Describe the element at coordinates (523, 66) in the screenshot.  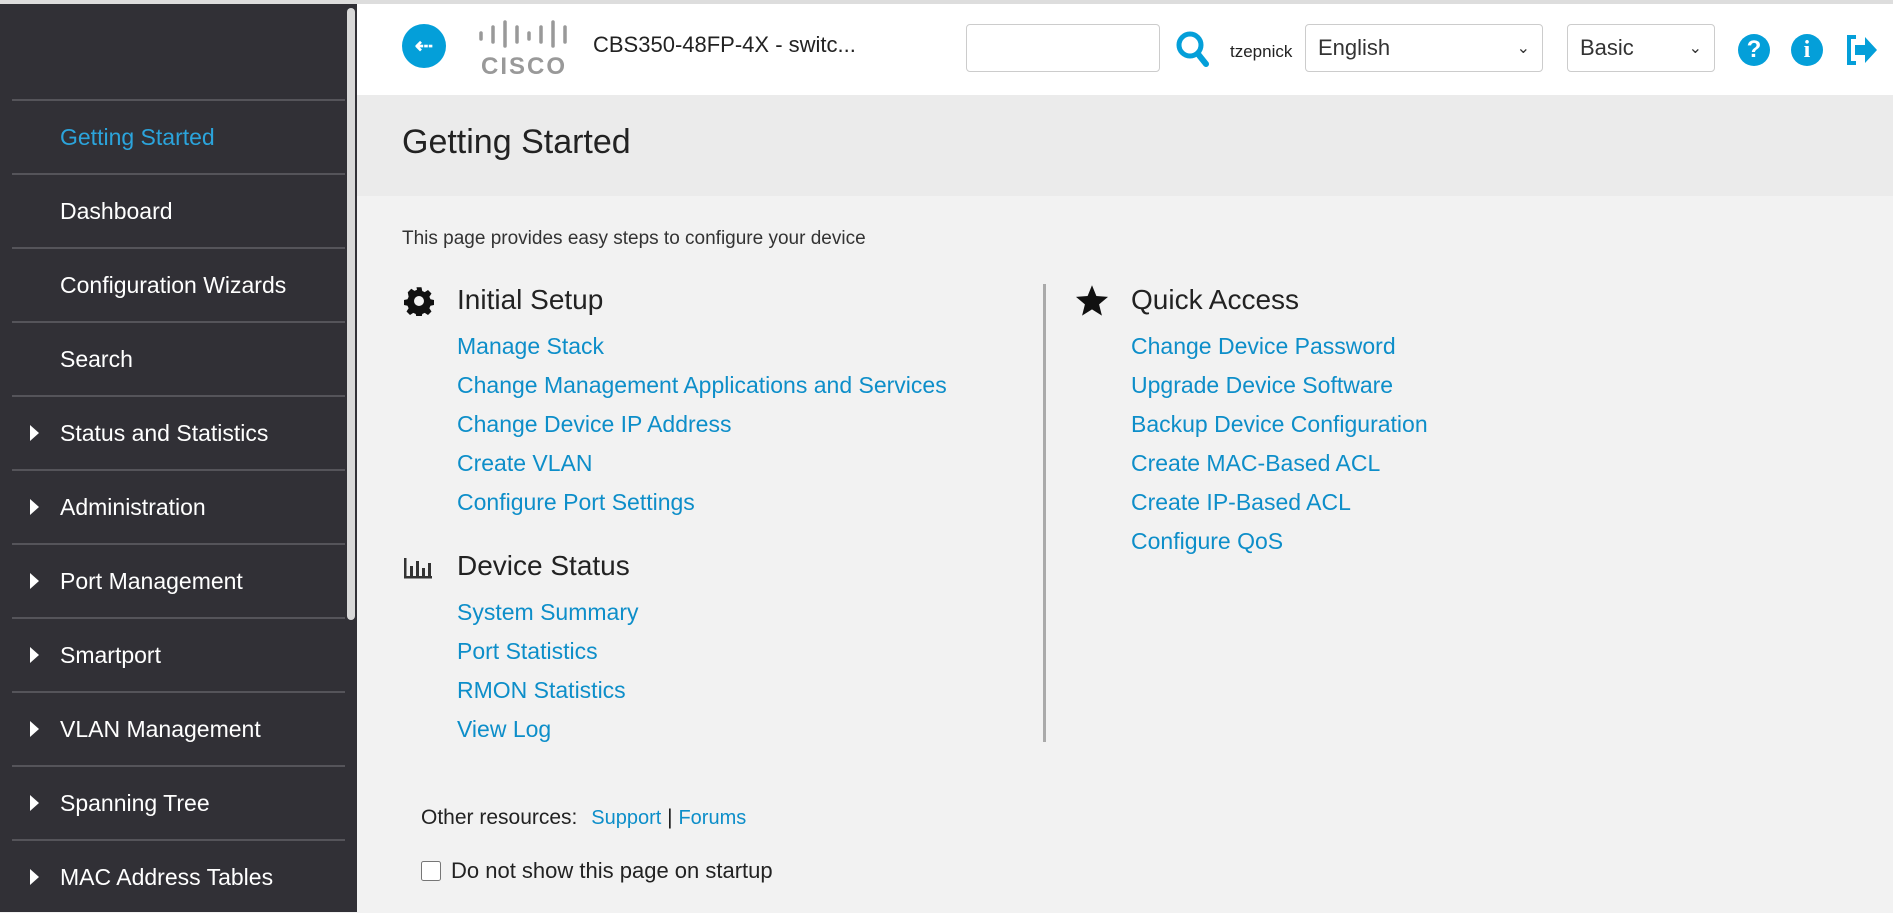
I see `cisco-logo-text: CISCO` at that location.